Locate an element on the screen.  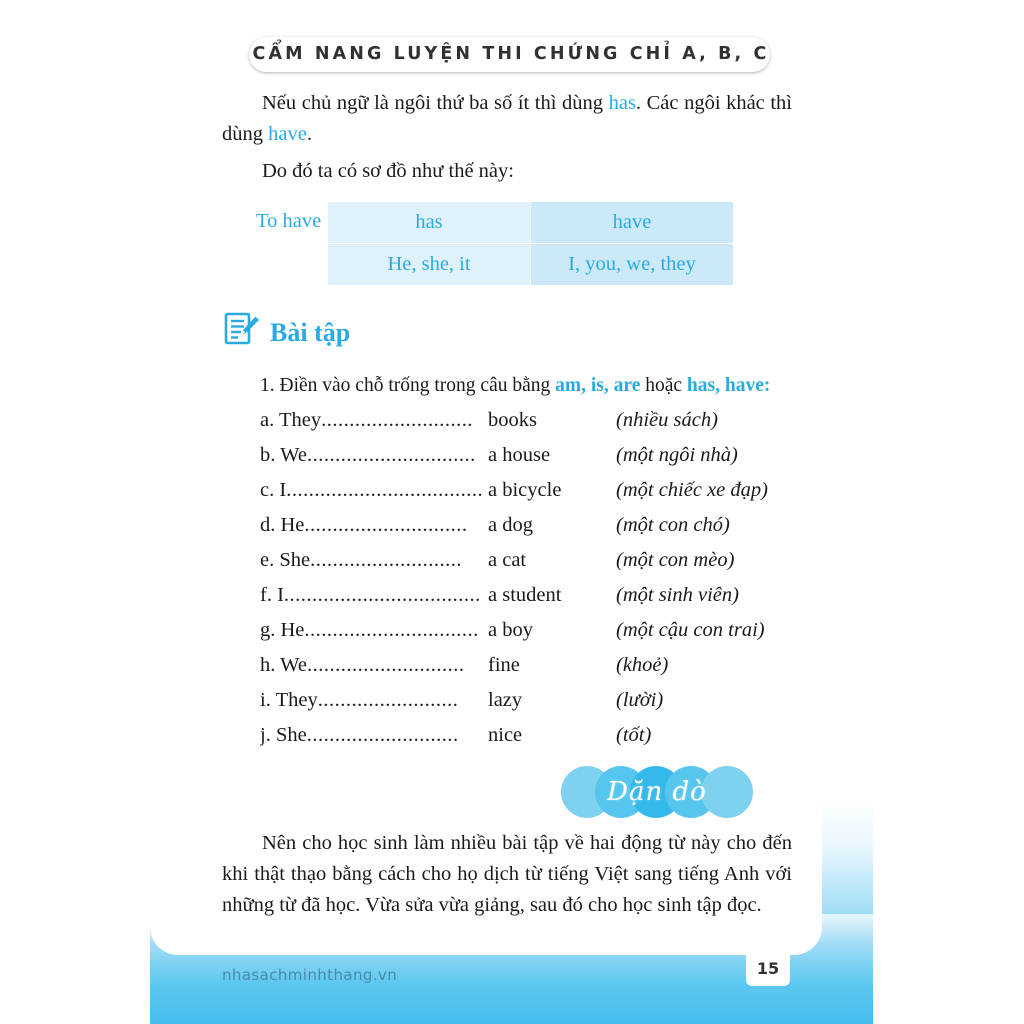
exercise-label: j. She is located at coordinates (283, 735).